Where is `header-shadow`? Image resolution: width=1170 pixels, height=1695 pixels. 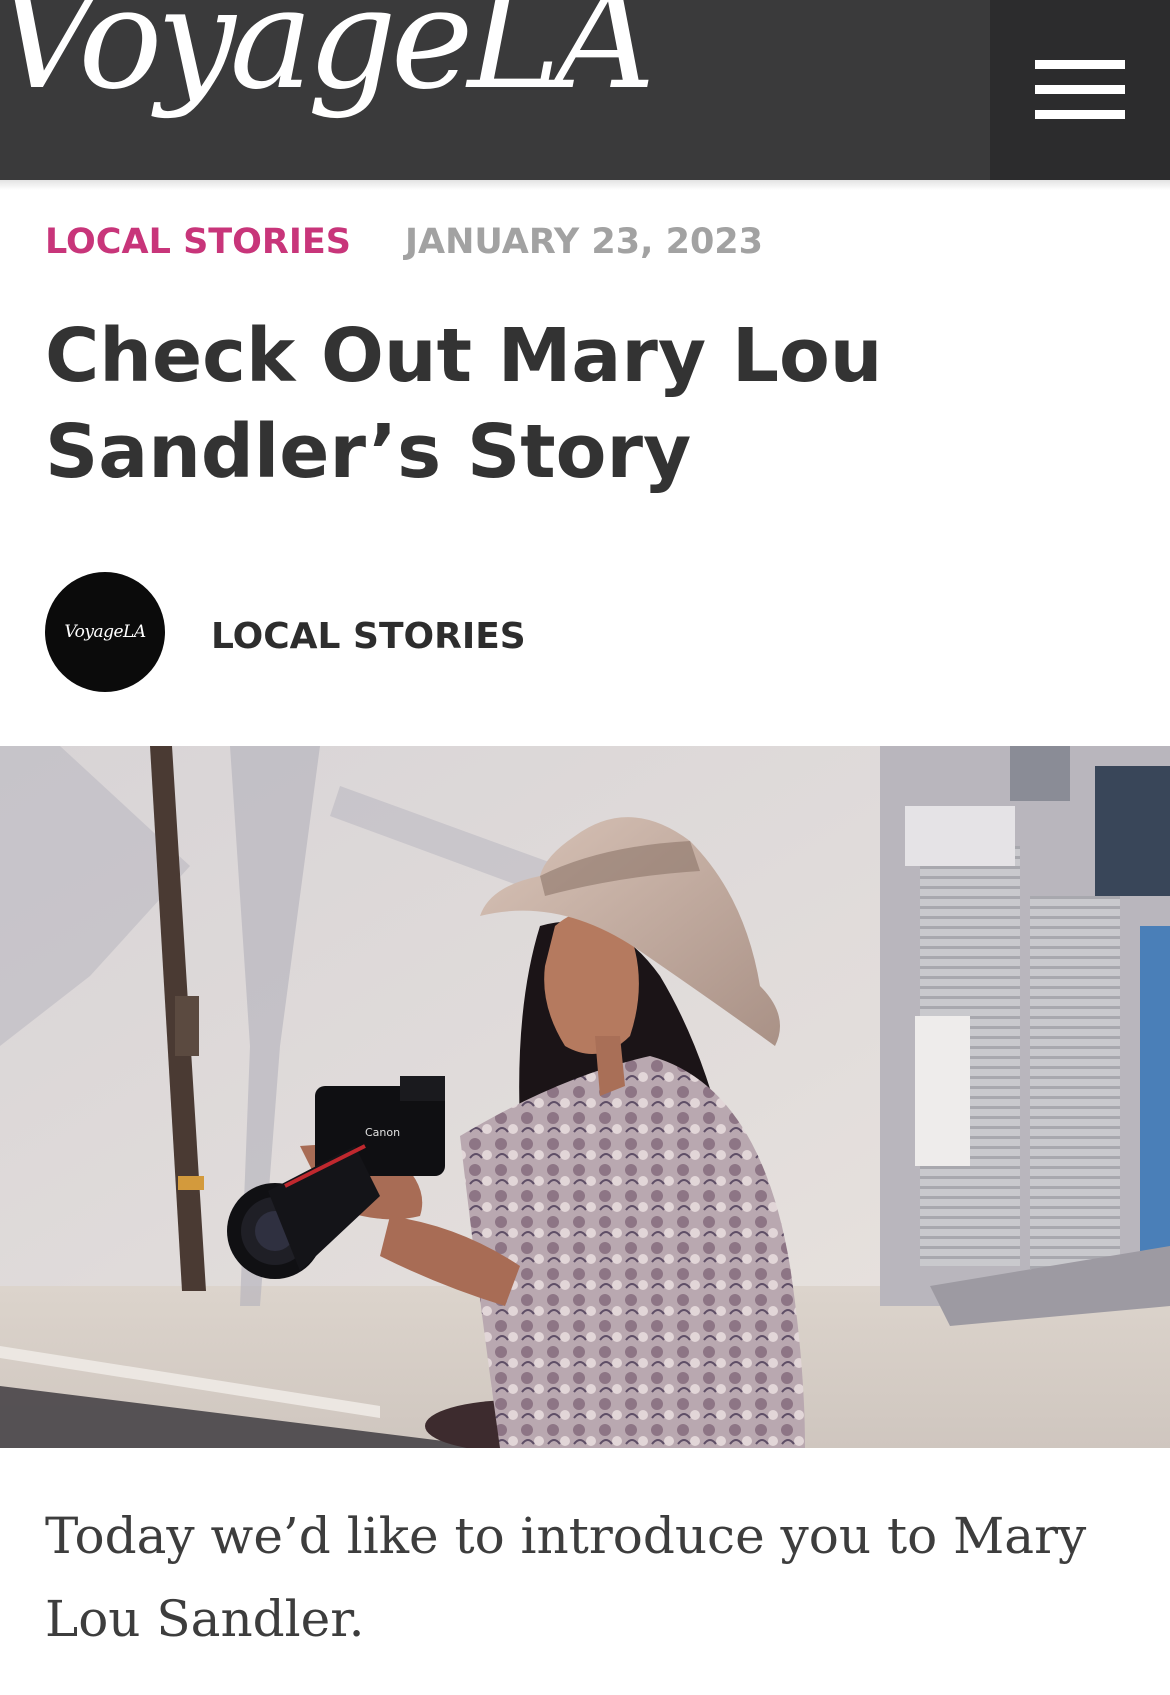
header-shadow is located at coordinates (585, 185).